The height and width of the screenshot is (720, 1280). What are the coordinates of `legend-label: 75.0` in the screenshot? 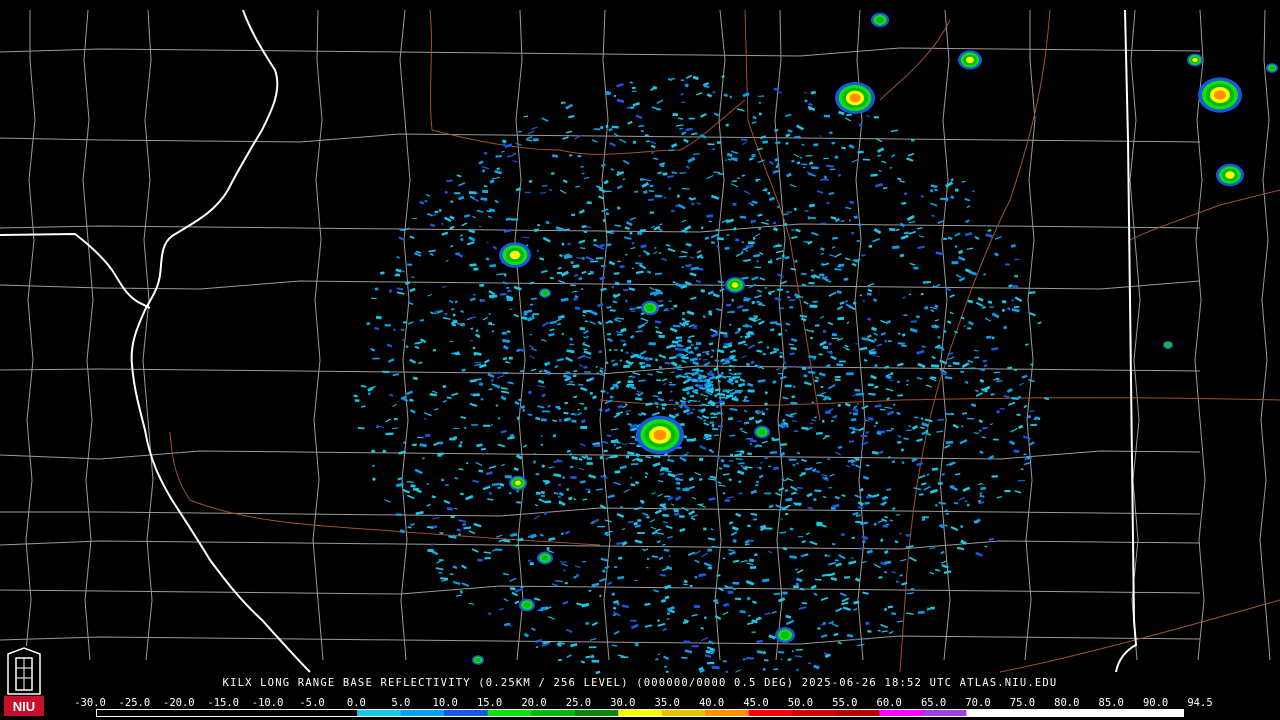 It's located at (1022, 703).